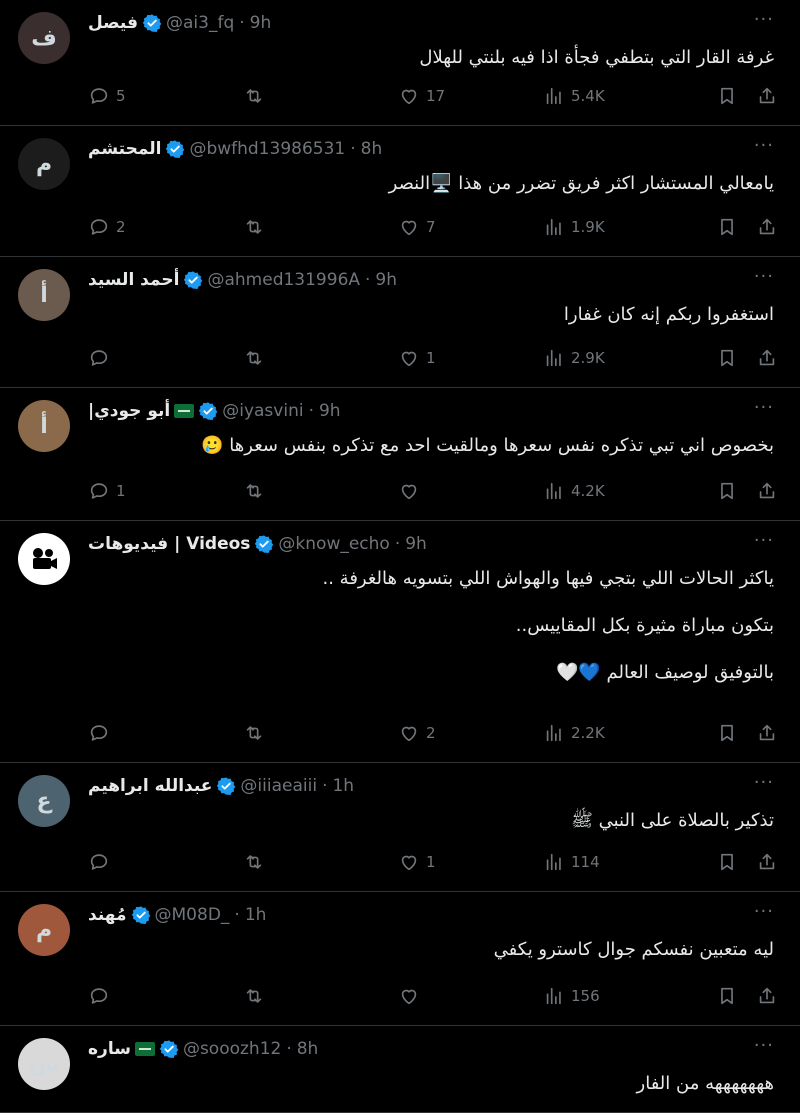  Describe the element at coordinates (232, 1049) in the screenshot. I see `handle: @sooozh12` at that location.